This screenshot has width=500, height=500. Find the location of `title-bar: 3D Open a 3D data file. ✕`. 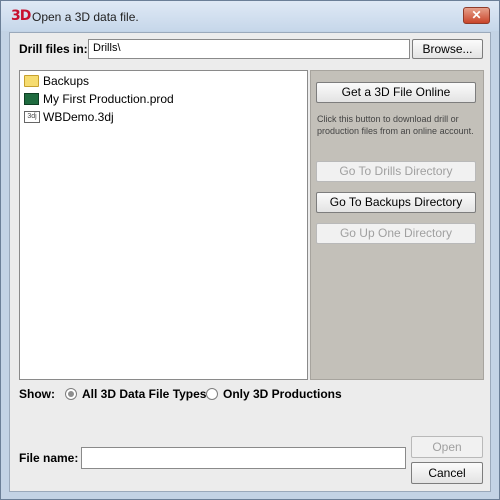

title-bar: 3D Open a 3D data file. ✕ is located at coordinates (250, 16).